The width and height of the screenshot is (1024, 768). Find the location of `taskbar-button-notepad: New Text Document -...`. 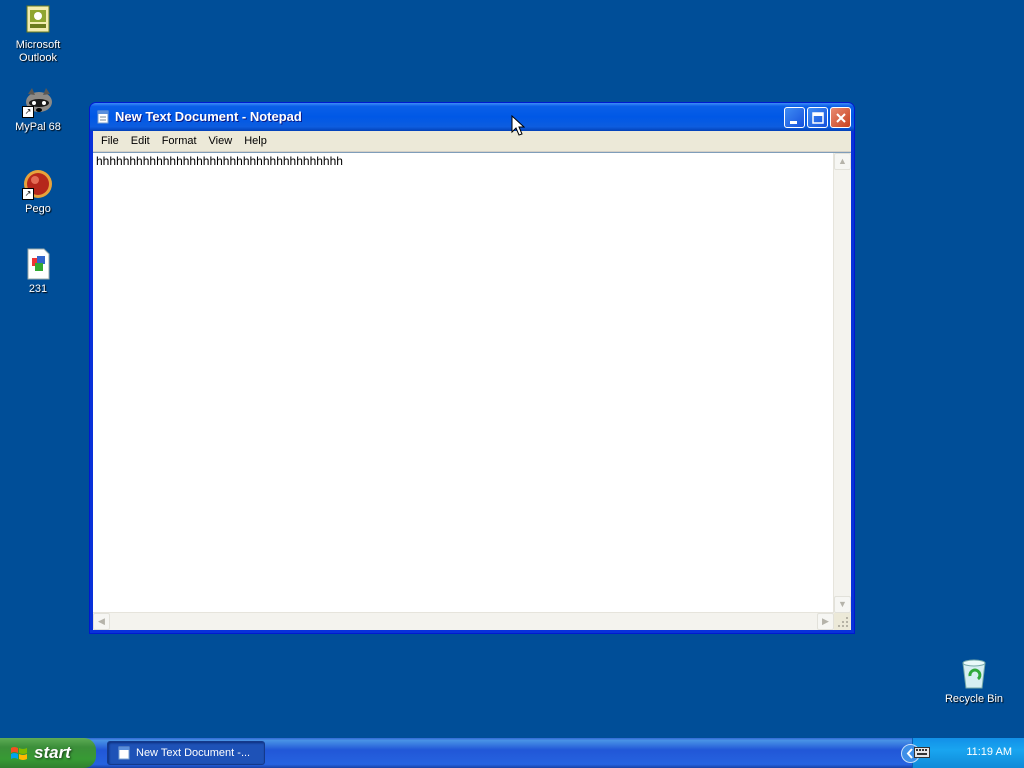

taskbar-button-notepad: New Text Document -... is located at coordinates (186, 753).